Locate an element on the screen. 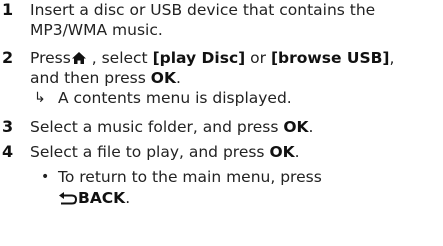 The width and height of the screenshot is (443, 246). step-2-comma: , is located at coordinates (392, 58).